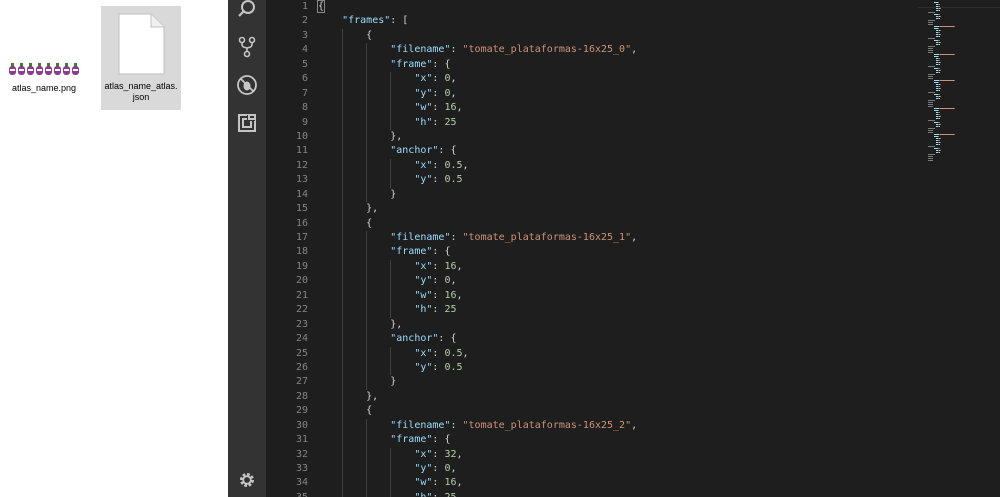 This screenshot has height=497, width=1000. I want to click on search-icon, so click(247, 12).